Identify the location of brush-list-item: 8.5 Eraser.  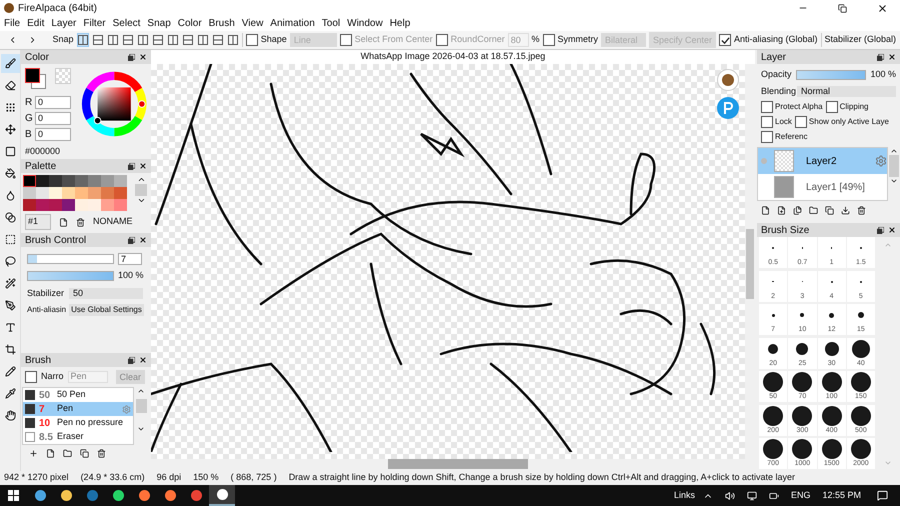
(78, 437).